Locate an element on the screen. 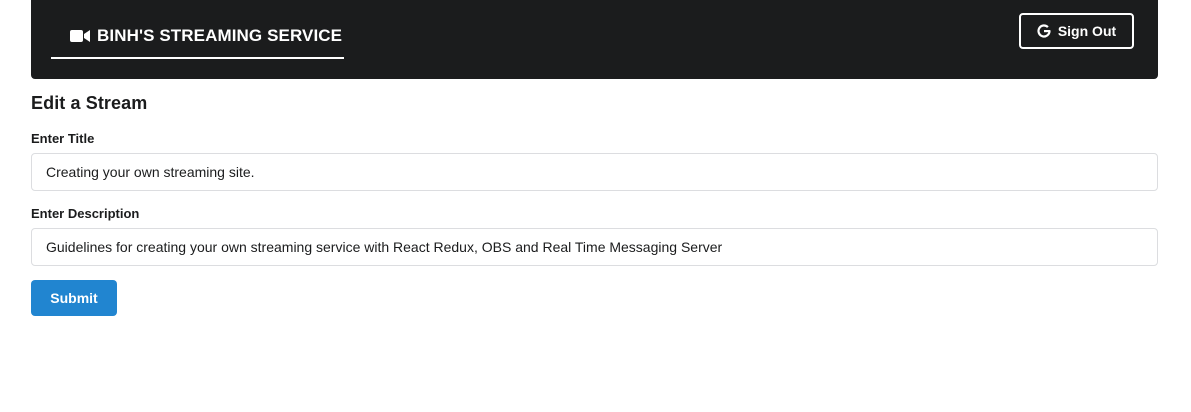  sign-out-label: Sign Out is located at coordinates (1087, 31).